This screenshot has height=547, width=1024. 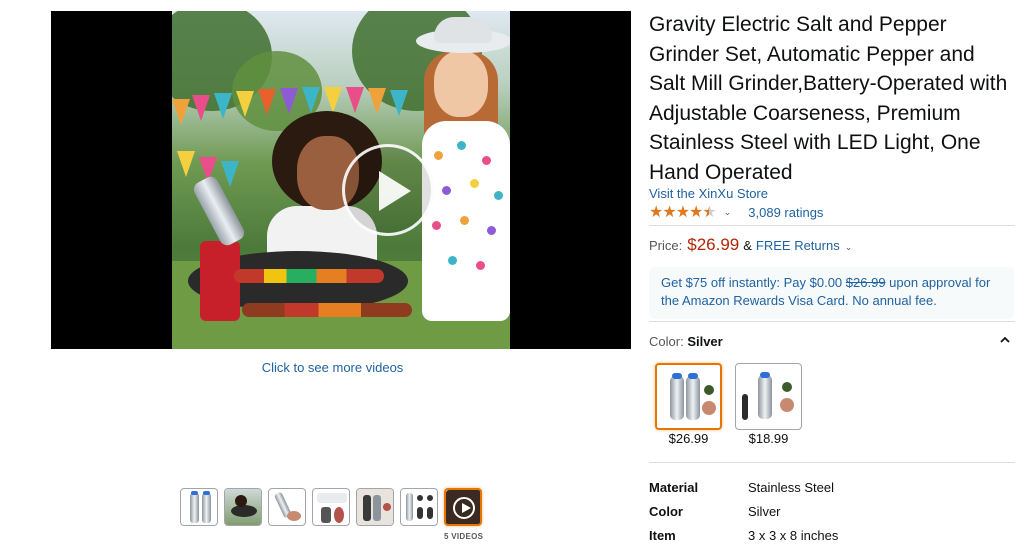 What do you see at coordinates (666, 511) in the screenshot?
I see `spec-key-color: Color` at bounding box center [666, 511].